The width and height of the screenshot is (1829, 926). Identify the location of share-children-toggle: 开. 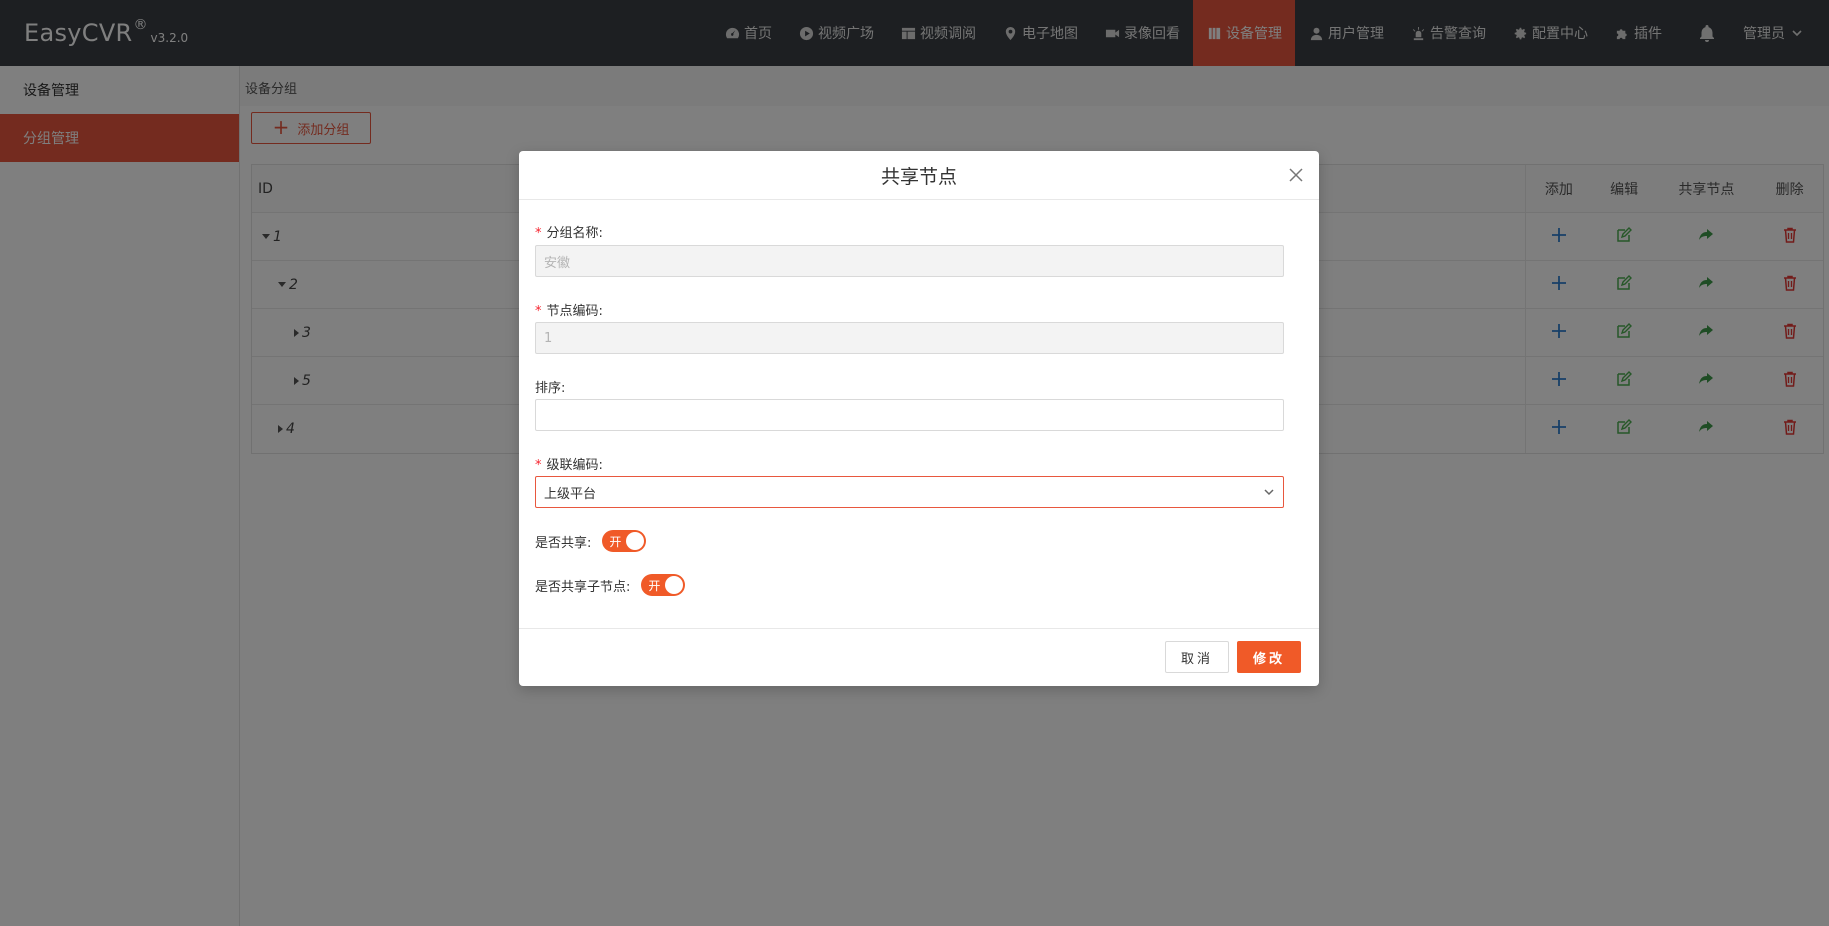
(663, 585).